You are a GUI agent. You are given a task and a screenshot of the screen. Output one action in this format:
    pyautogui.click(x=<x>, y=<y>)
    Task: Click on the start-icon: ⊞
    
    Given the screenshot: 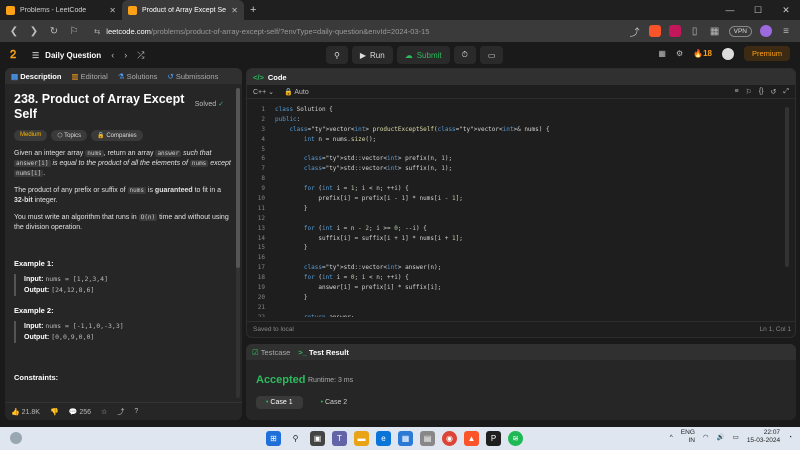 What is the action you would take?
    pyautogui.click(x=273, y=438)
    